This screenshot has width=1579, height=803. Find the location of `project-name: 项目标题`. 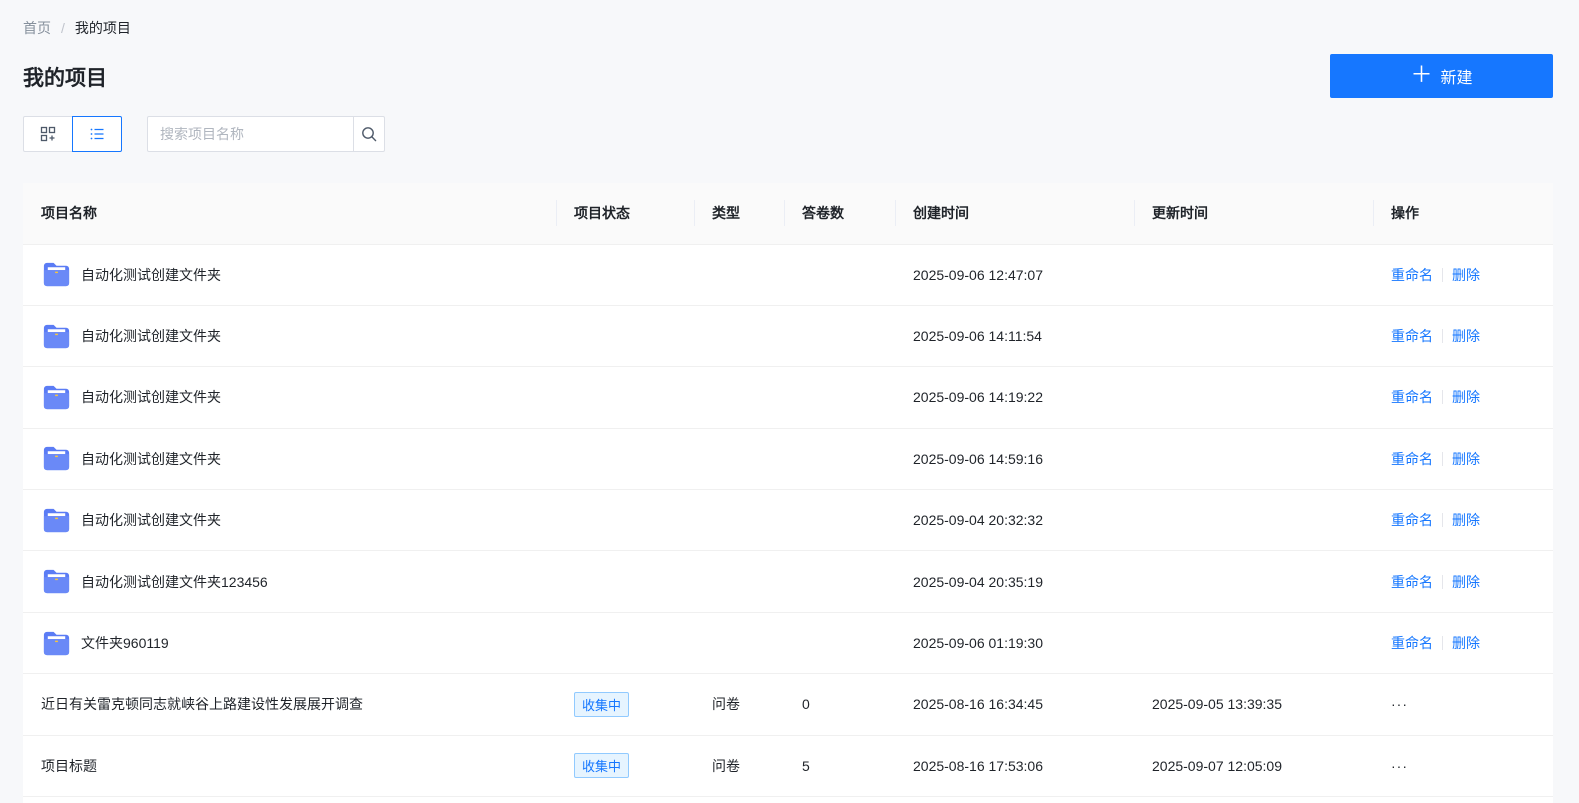

project-name: 项目标题 is located at coordinates (69, 766).